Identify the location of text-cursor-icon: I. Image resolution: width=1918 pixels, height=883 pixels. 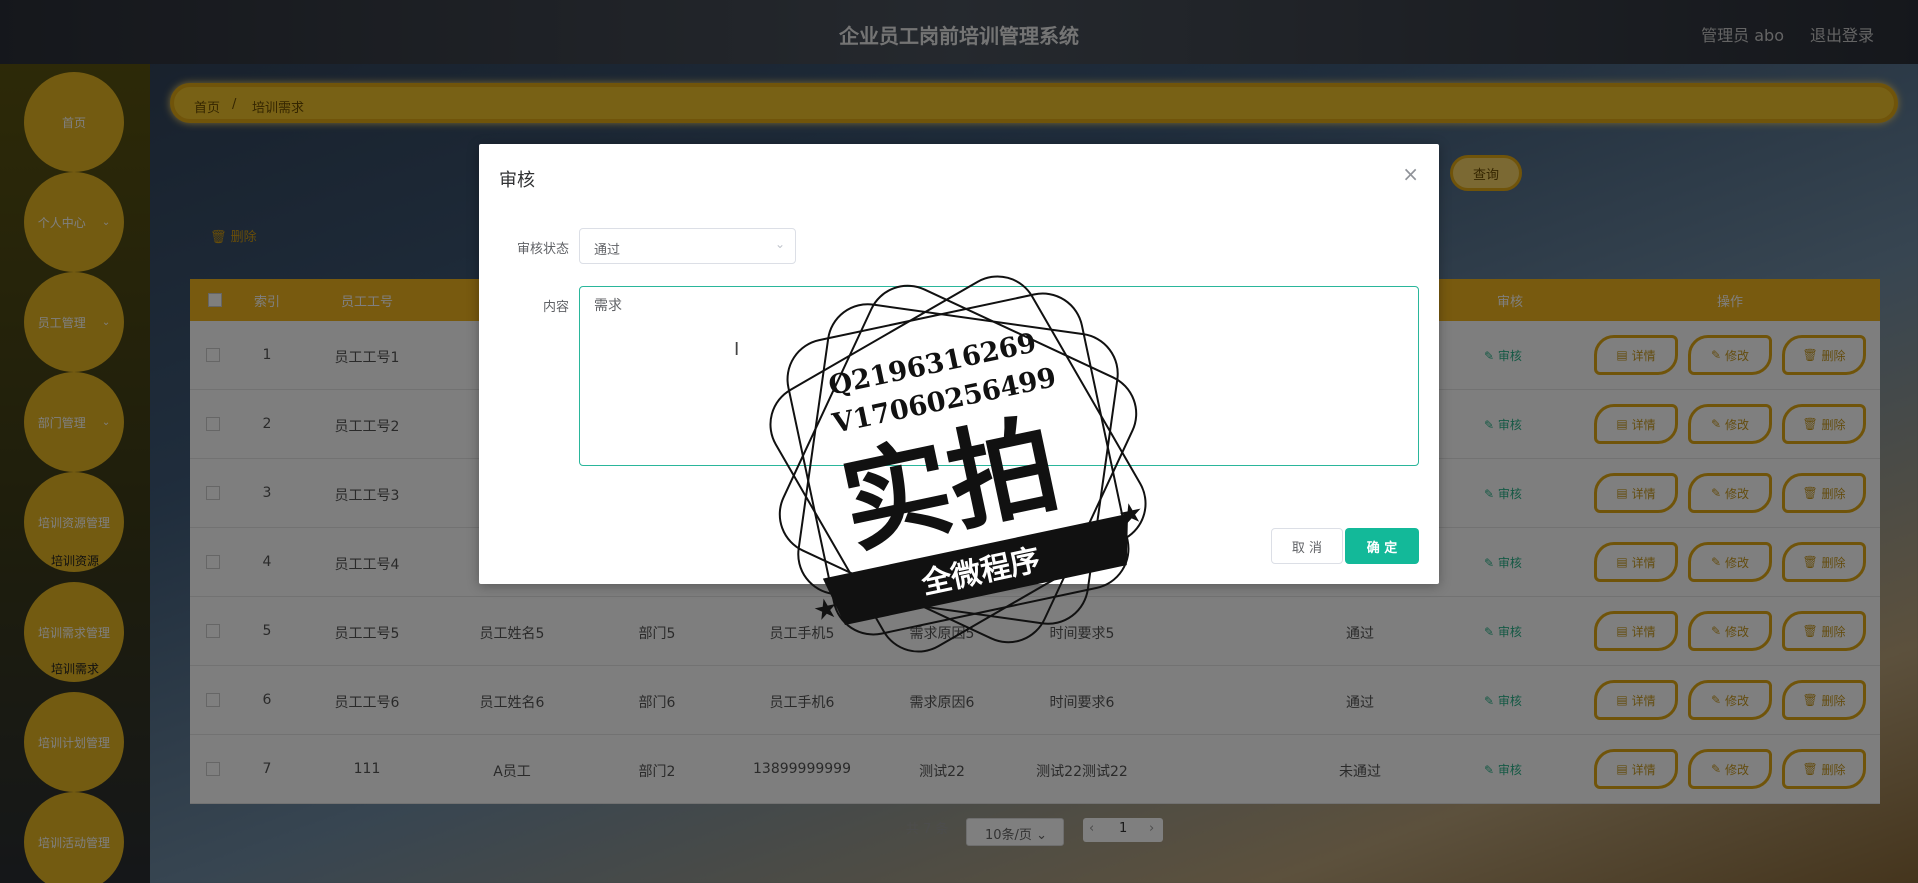
(737, 349).